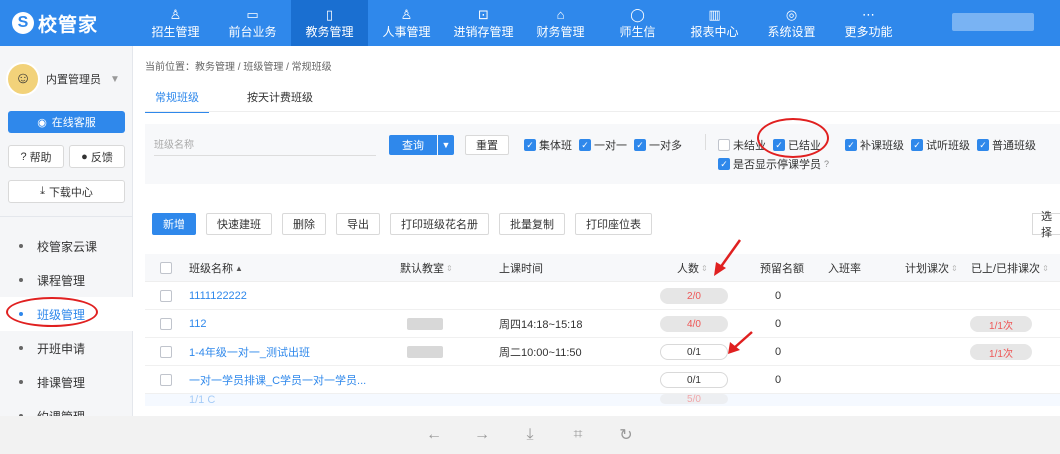 This screenshot has width=1060, height=454. What do you see at coordinates (602, 352) in the screenshot?
I see `table-row: 1-4年级一对一_测试出班 周二10:00~11:50 0/1 0 1/1次` at bounding box center [602, 352].